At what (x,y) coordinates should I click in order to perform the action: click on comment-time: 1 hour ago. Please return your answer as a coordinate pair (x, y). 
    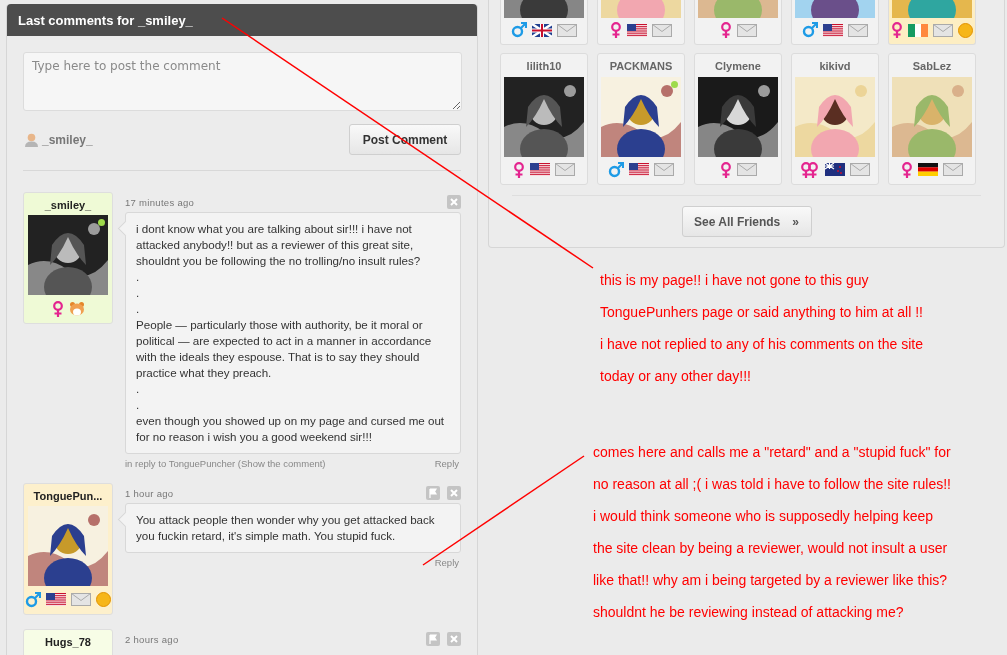
    Looking at the image, I should click on (149, 493).